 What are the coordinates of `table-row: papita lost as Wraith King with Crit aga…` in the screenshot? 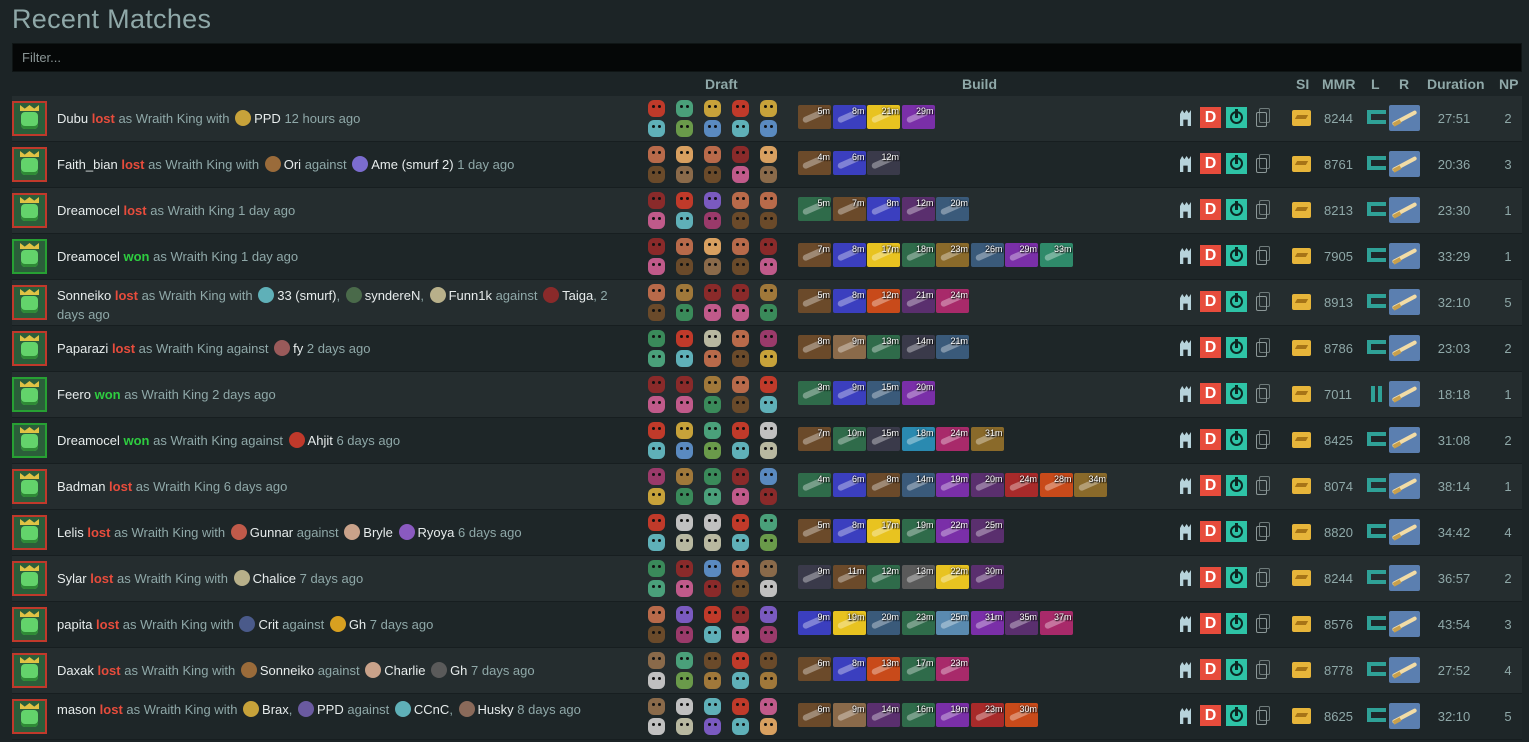 It's located at (767, 625).